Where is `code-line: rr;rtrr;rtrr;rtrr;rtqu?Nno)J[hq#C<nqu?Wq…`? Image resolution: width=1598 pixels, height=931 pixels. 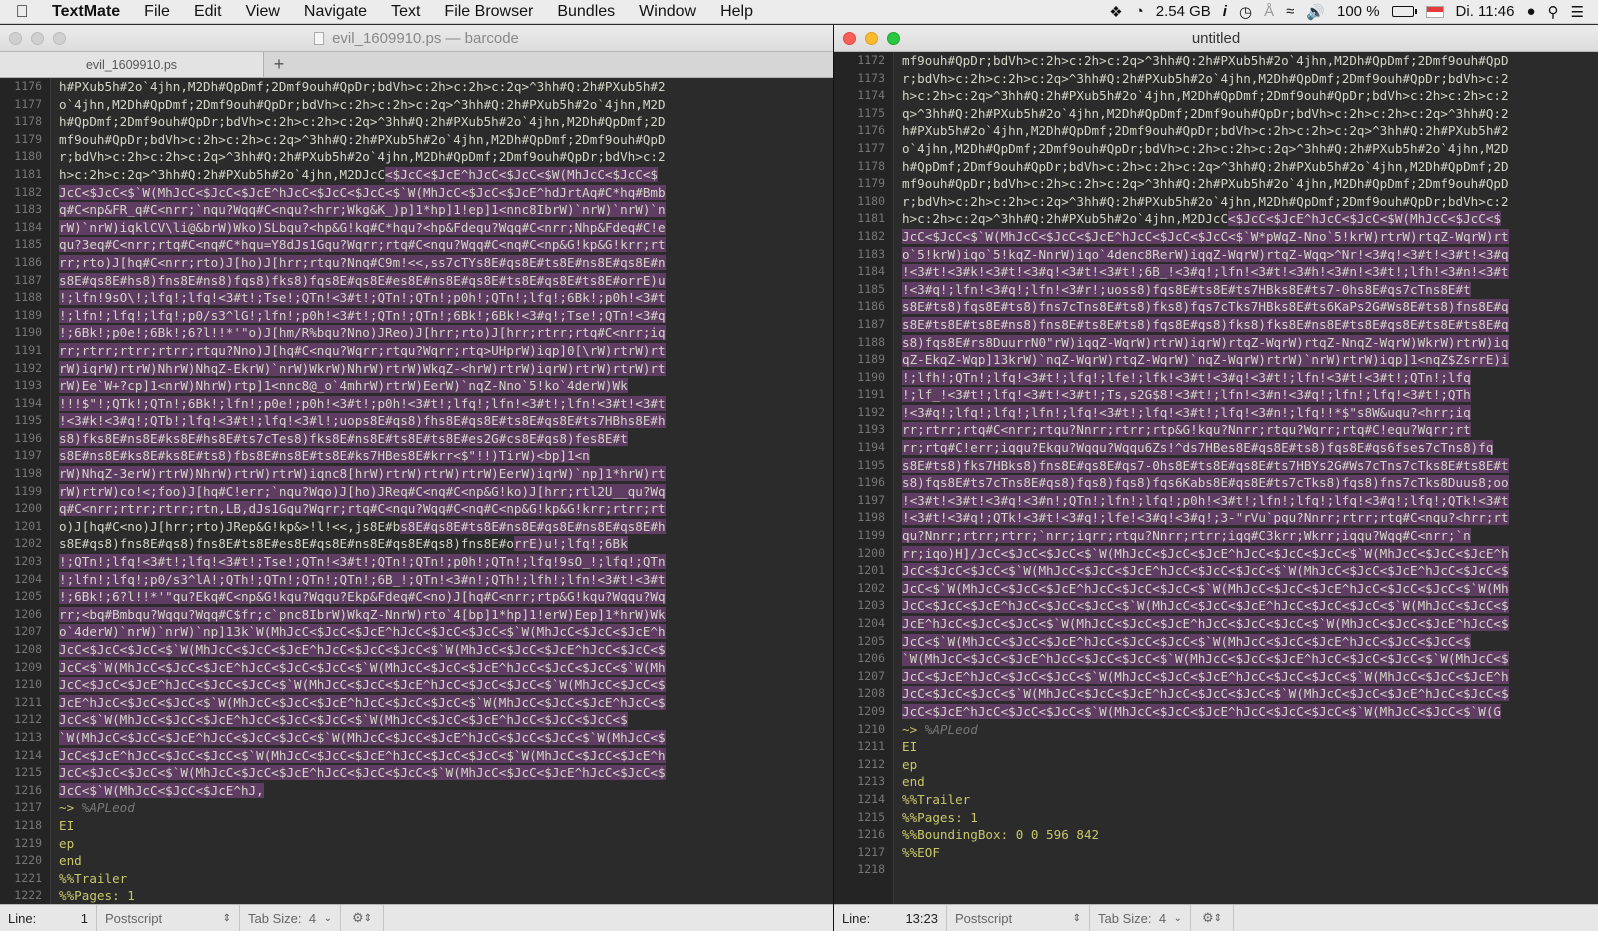
code-line: rr;rtrr;rtrr;rtrr;rtqu?Nno)J[hq#C<nqu?Wq… is located at coordinates (446, 351).